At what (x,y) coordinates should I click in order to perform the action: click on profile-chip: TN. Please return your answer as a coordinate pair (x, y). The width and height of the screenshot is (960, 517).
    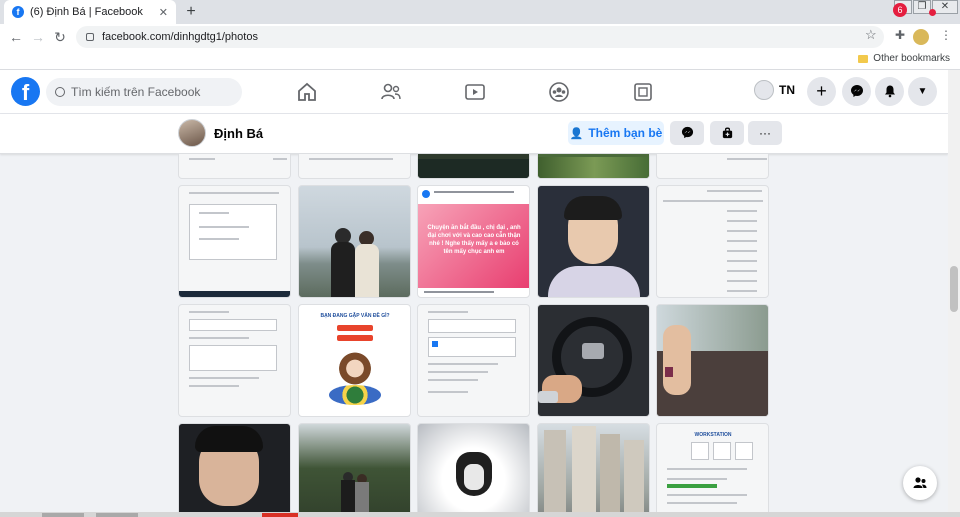
    Looking at the image, I should click on (774, 90).